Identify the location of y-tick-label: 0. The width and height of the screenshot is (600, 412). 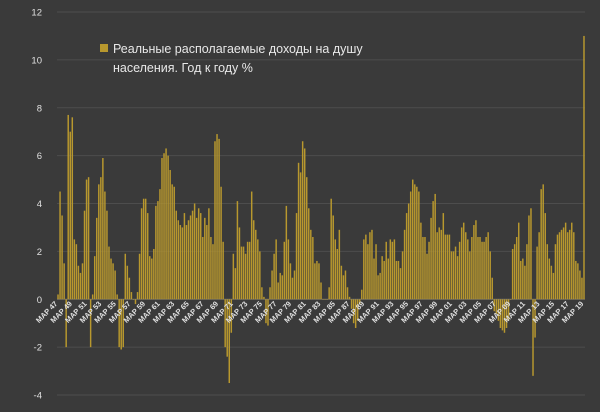
(39, 300).